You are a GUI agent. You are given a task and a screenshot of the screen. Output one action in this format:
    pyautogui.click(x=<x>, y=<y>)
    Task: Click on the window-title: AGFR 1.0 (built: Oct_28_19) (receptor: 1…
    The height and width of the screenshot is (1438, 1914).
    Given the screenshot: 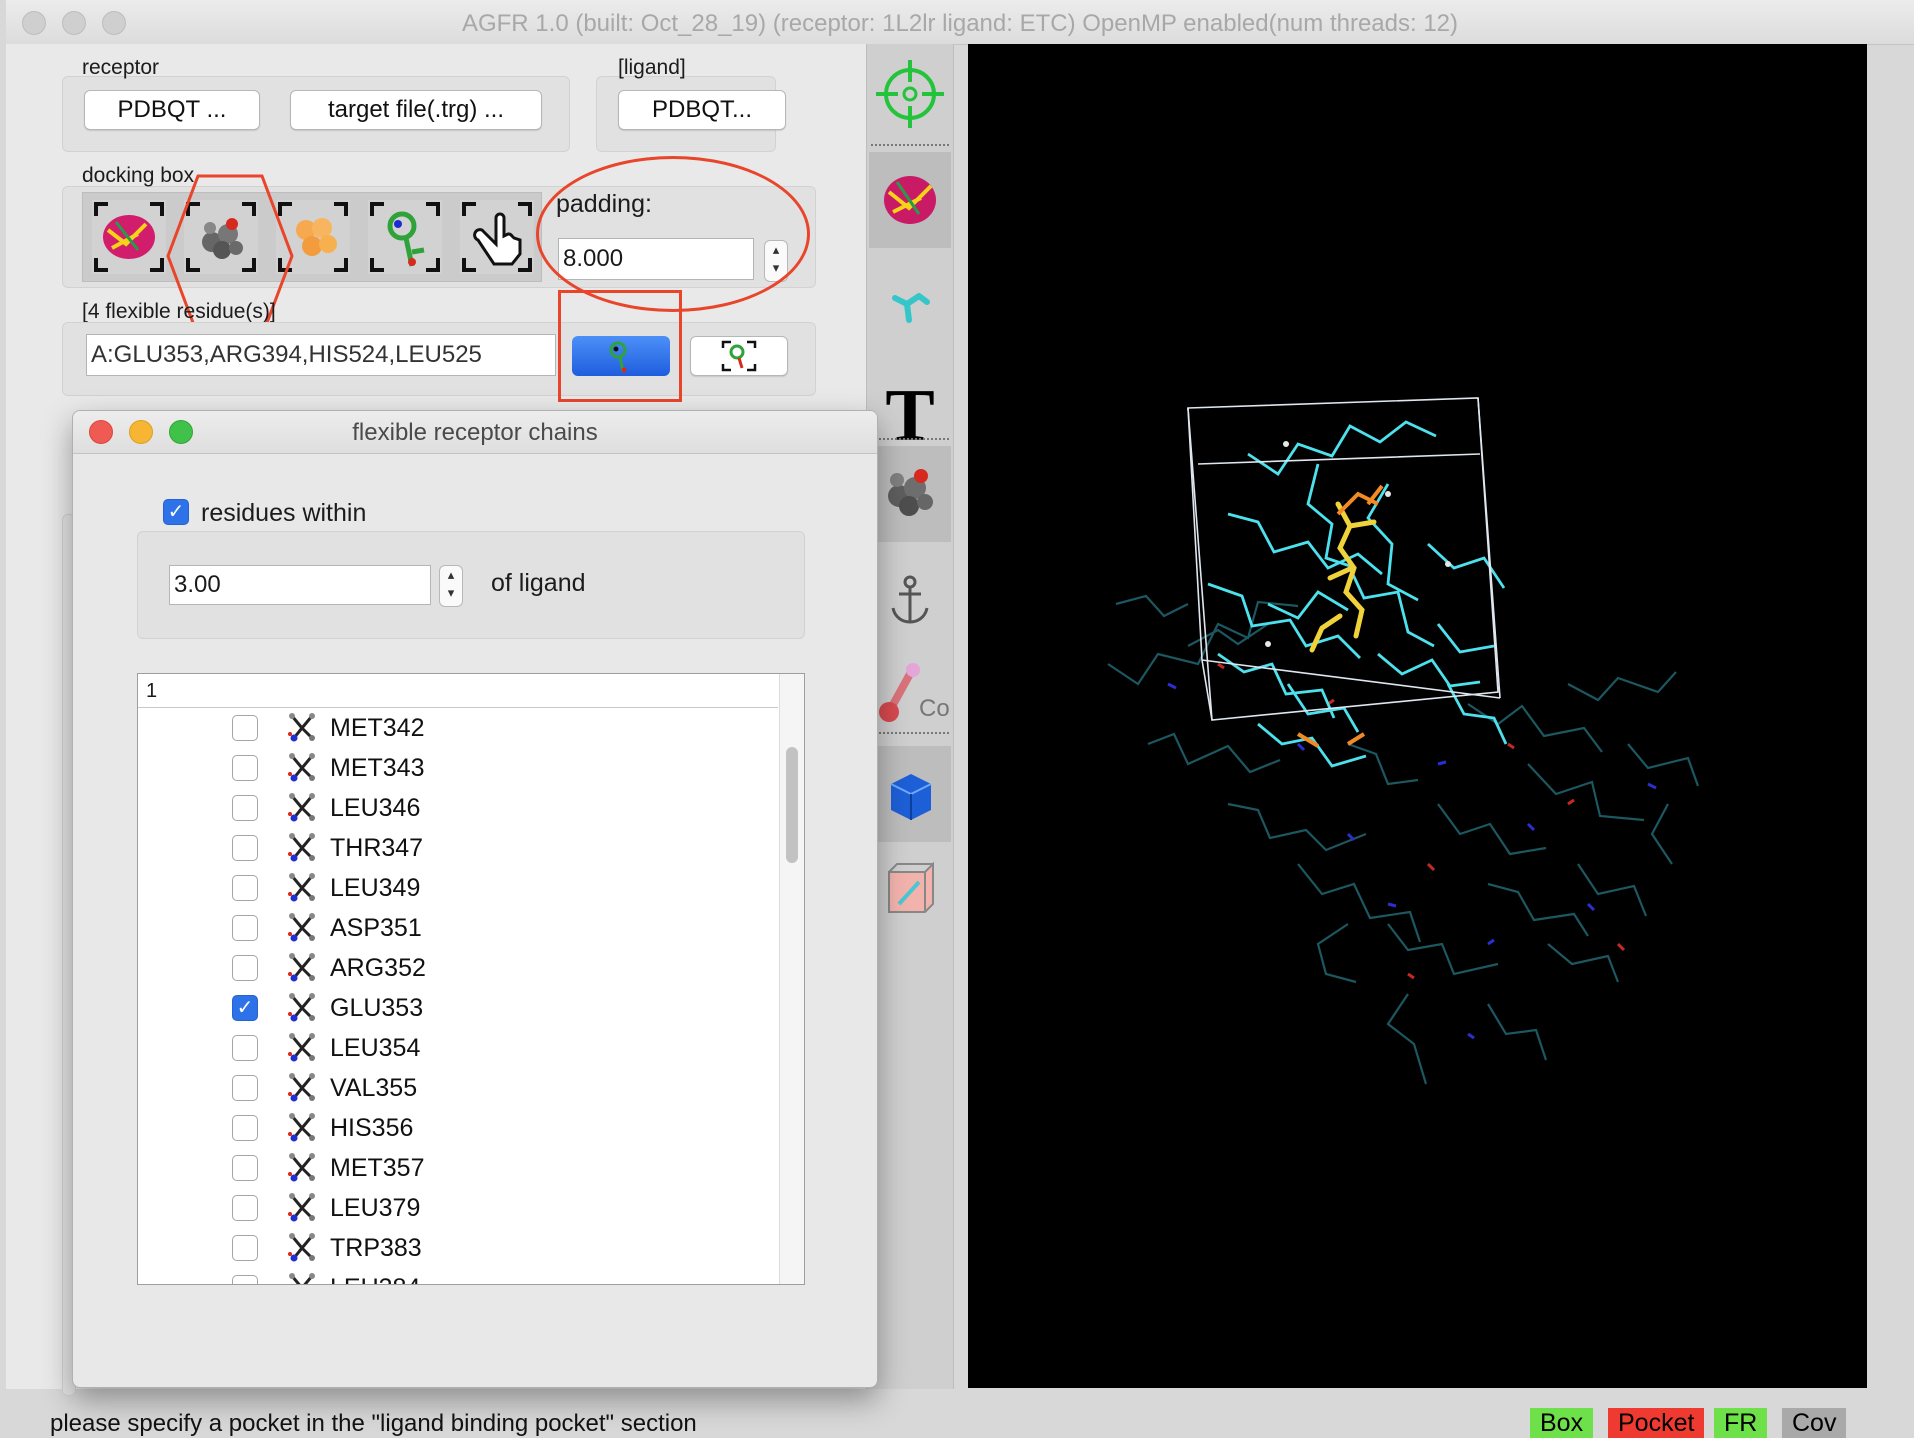 What is the action you would take?
    pyautogui.click(x=960, y=23)
    